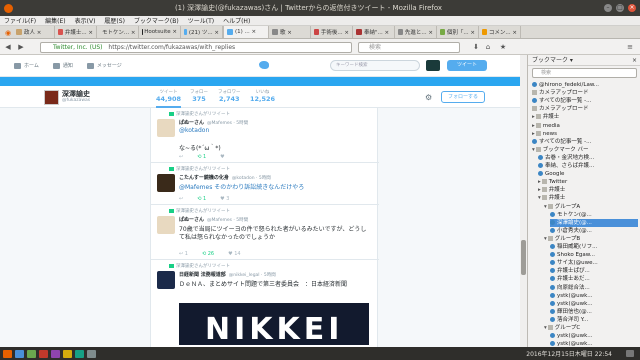 This screenshot has width=640, height=360. Describe the element at coordinates (8, 47) in the screenshot. I see `back-icon: ◀` at that location.